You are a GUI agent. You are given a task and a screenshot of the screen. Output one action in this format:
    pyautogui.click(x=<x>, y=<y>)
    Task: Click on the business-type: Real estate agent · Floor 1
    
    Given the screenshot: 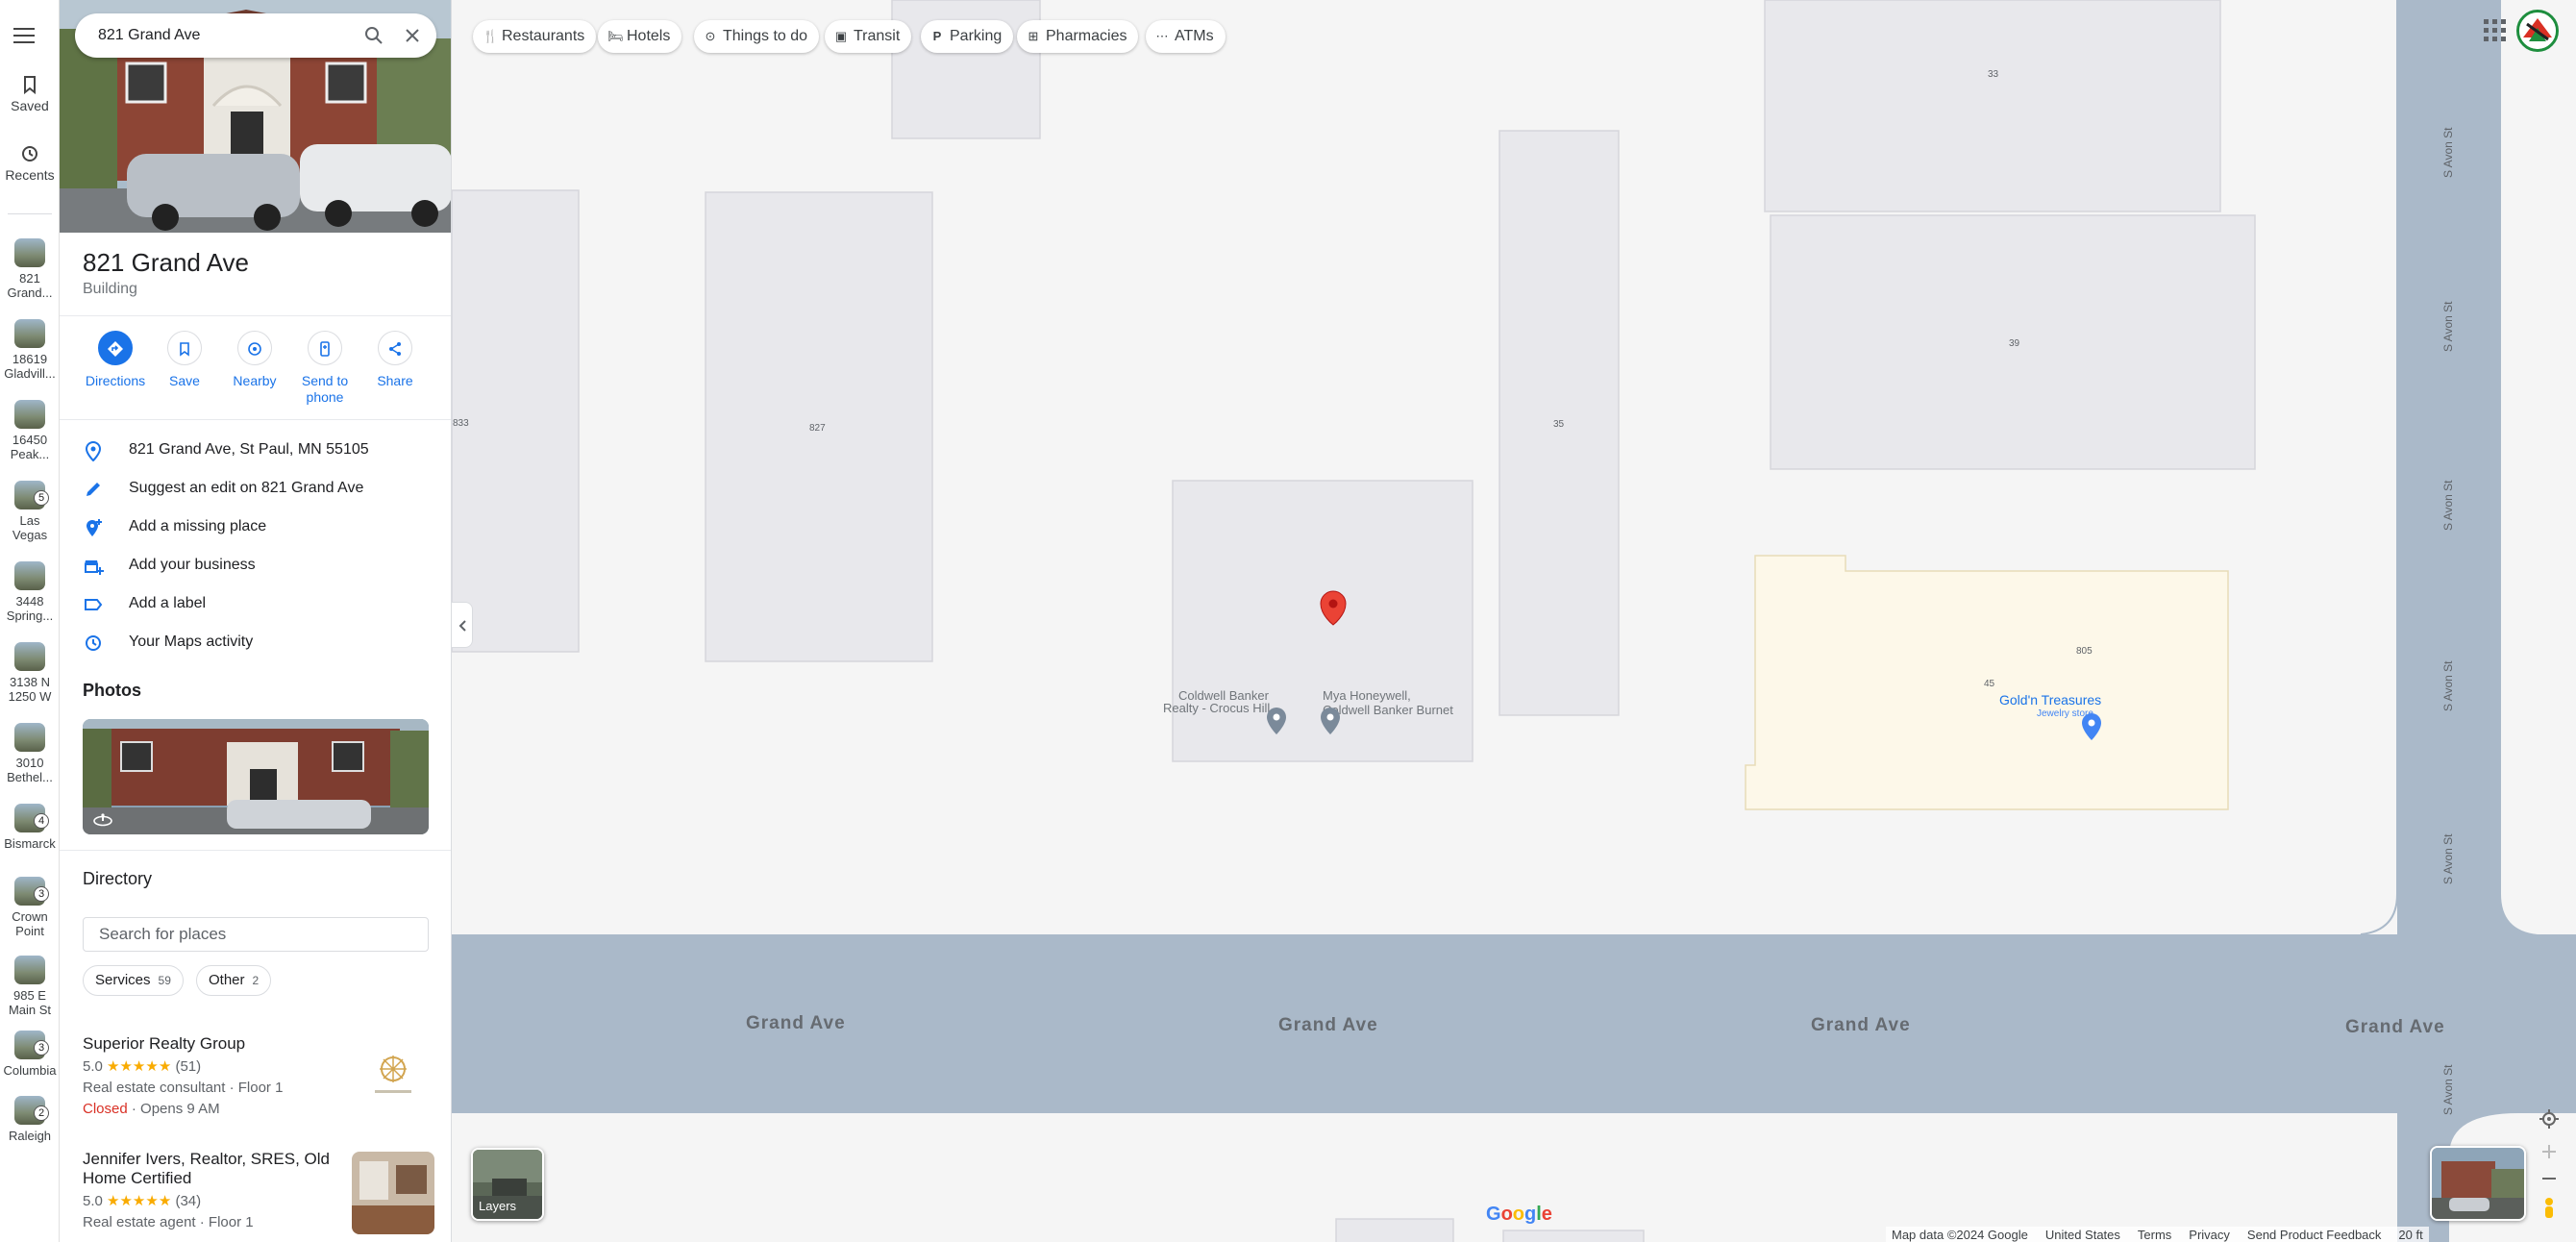 What is the action you would take?
    pyautogui.click(x=168, y=1222)
    